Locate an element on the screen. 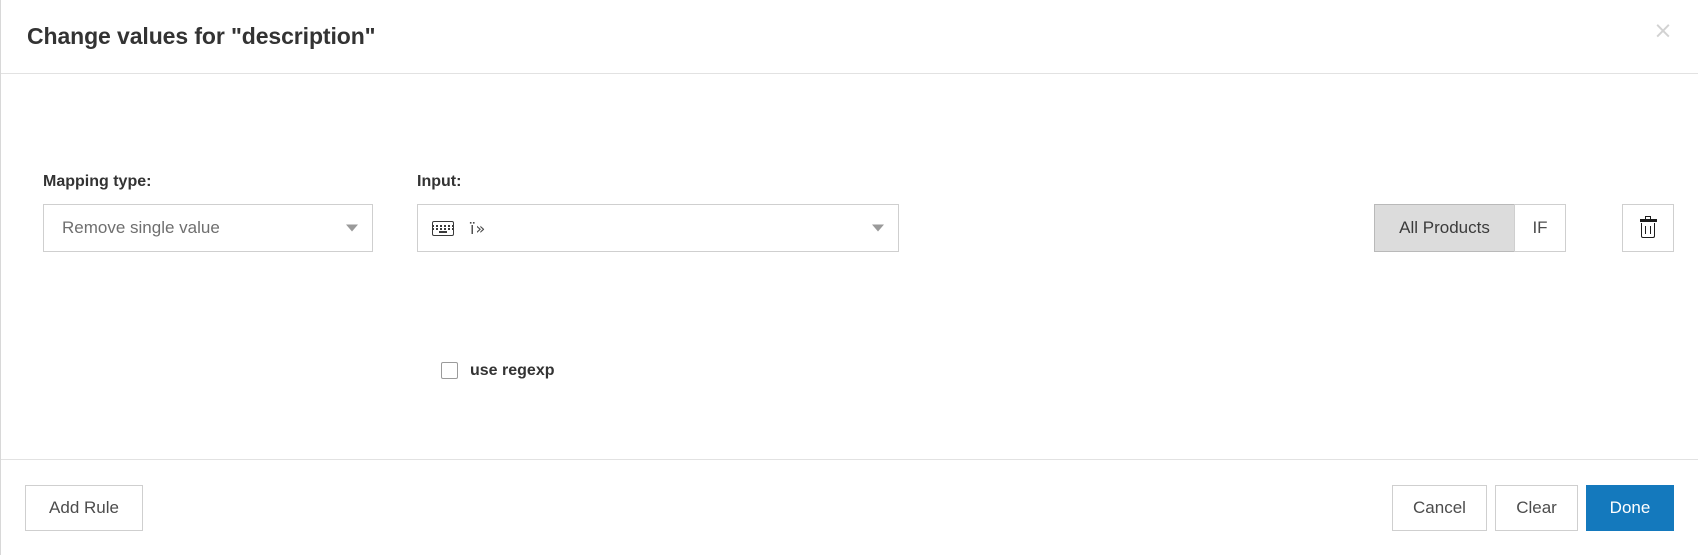  trash-icon is located at coordinates (1648, 226).